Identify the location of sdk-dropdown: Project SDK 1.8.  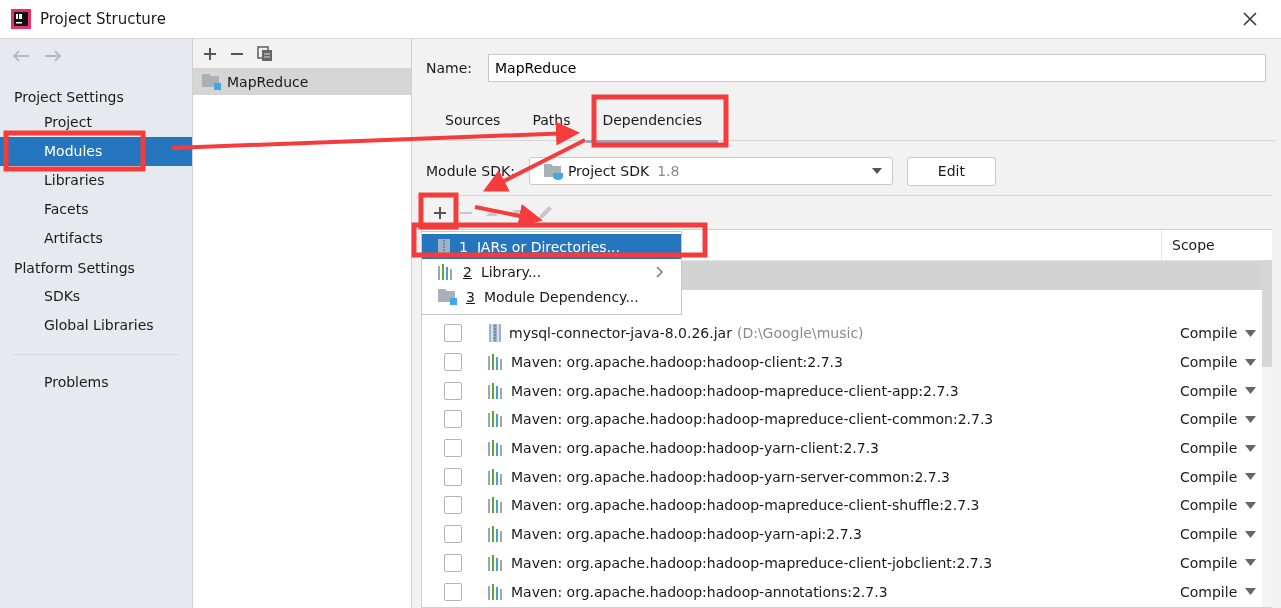
(710, 171).